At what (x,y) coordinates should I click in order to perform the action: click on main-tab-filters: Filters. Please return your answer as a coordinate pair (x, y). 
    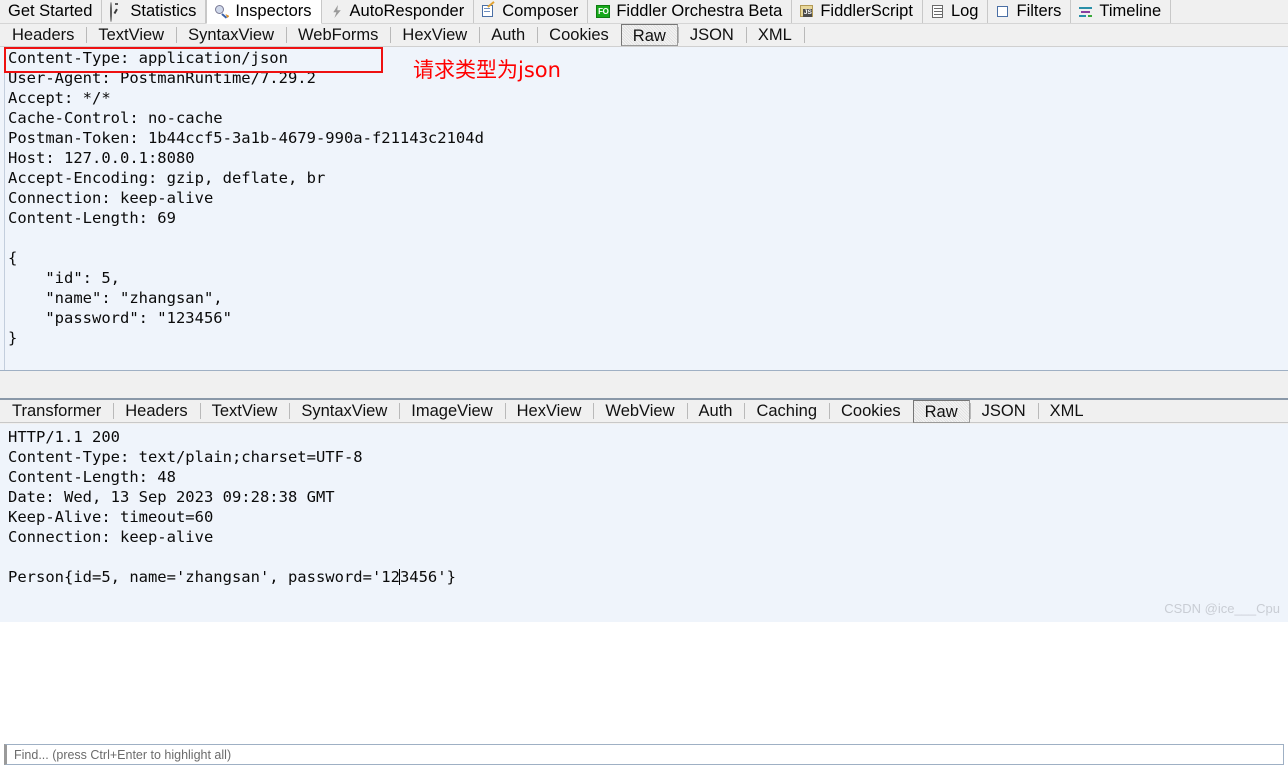
    Looking at the image, I should click on (1030, 11).